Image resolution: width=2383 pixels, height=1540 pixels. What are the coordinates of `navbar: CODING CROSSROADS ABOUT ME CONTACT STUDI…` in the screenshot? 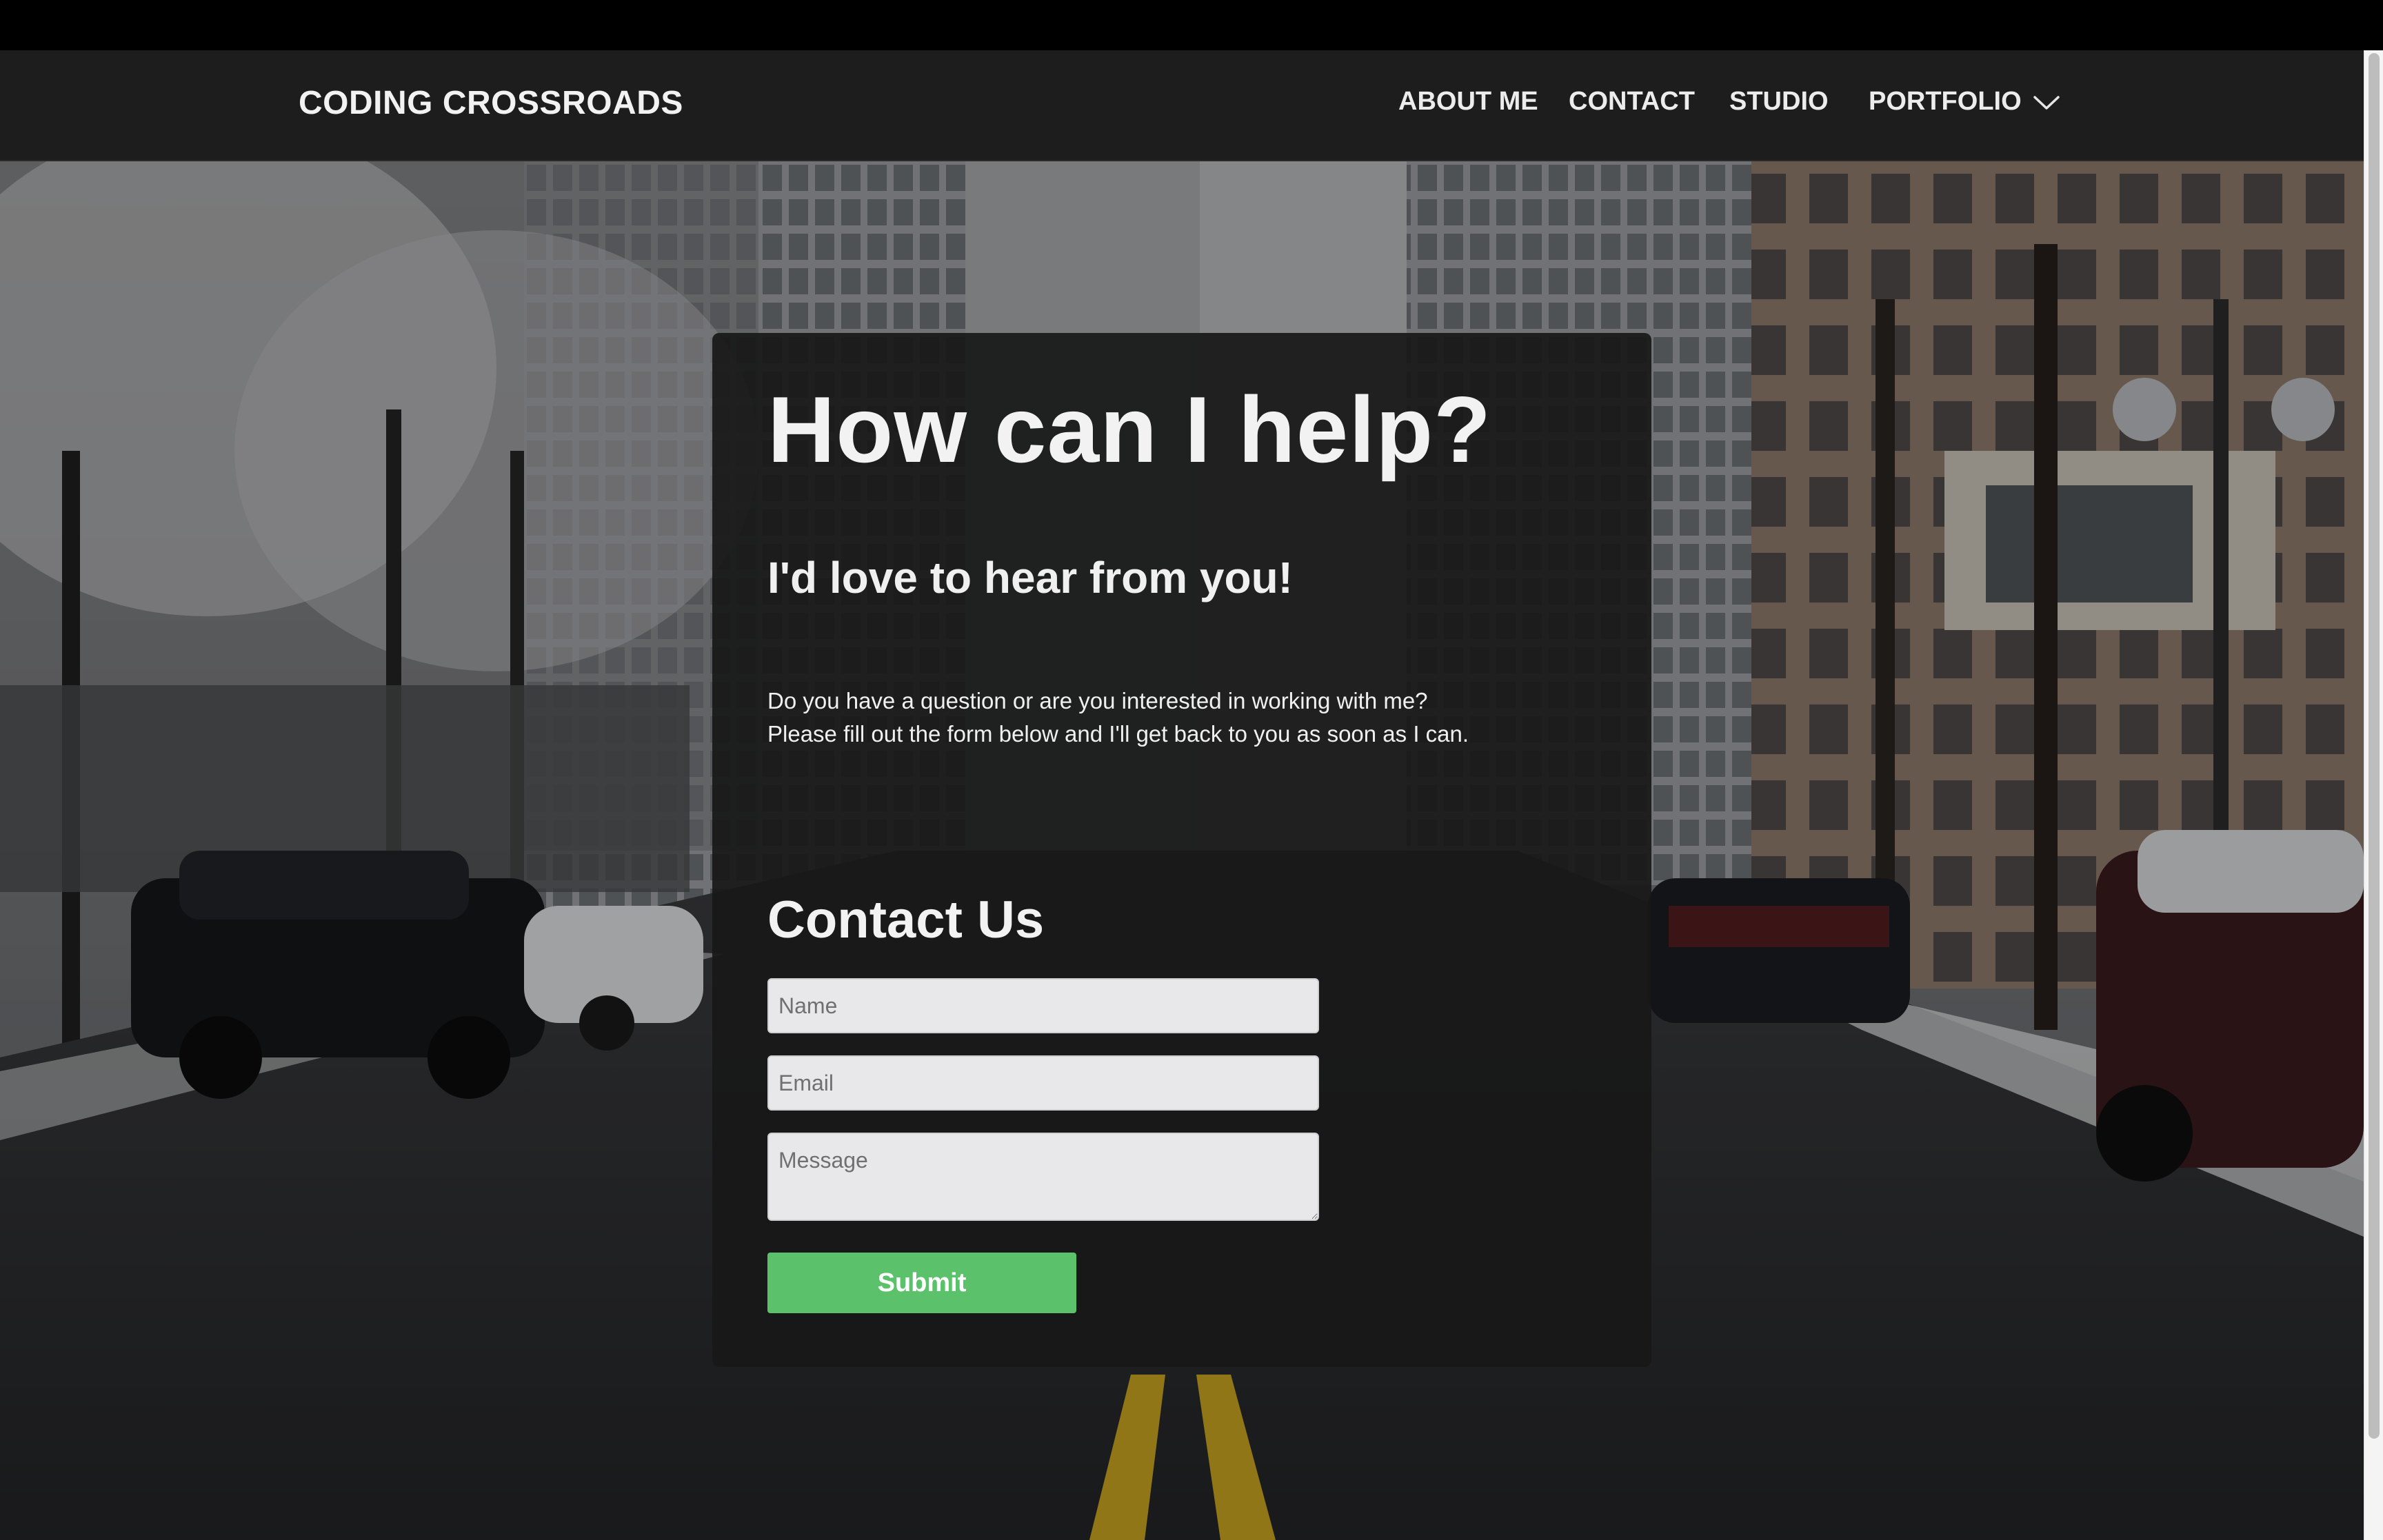 It's located at (1182, 106).